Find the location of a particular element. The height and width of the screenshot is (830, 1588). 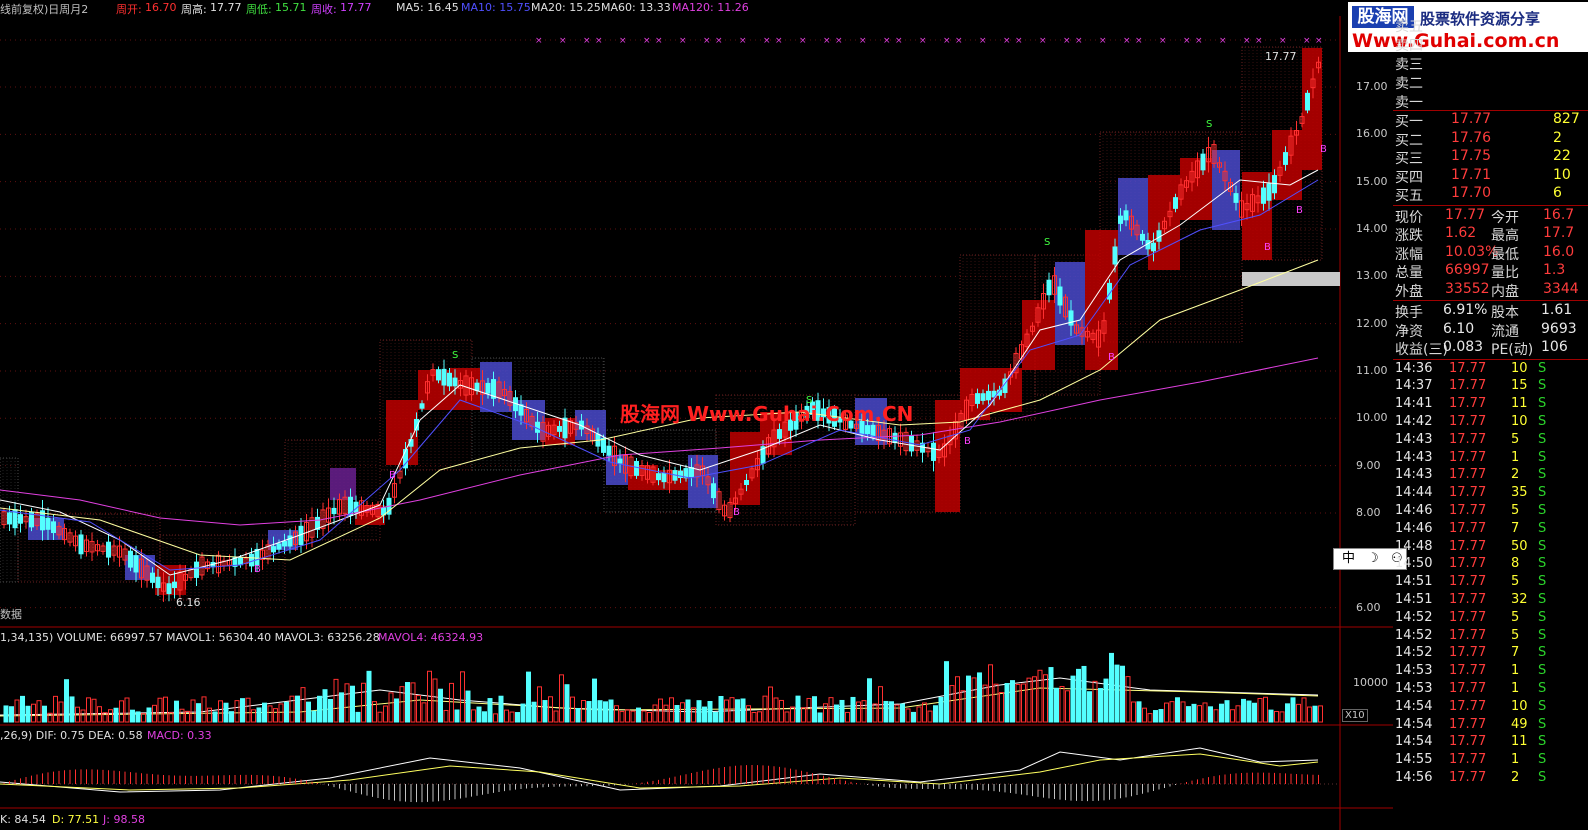

quote-row: 现价 17.77 今开 16.7 is located at coordinates (1490, 216).